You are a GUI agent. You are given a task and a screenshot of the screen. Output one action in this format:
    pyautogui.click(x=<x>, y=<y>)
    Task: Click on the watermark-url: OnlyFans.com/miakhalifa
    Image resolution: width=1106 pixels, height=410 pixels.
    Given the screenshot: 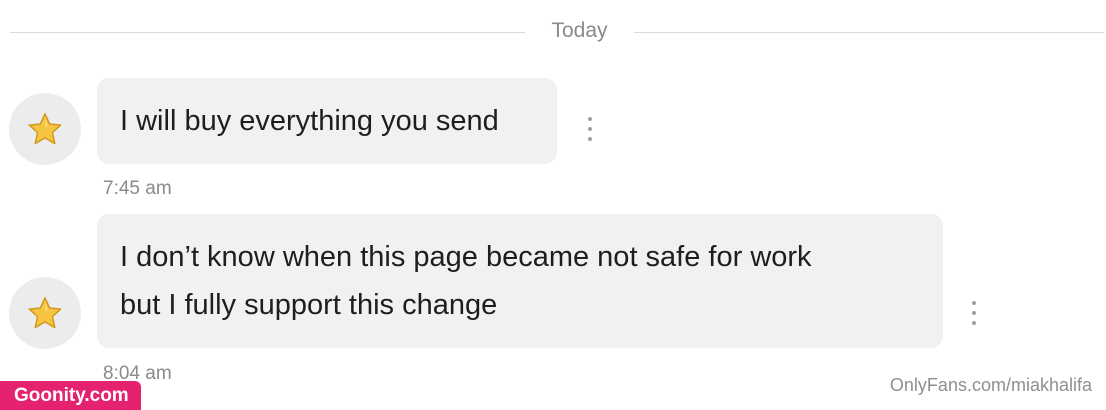 What is the action you would take?
    pyautogui.click(x=990, y=385)
    